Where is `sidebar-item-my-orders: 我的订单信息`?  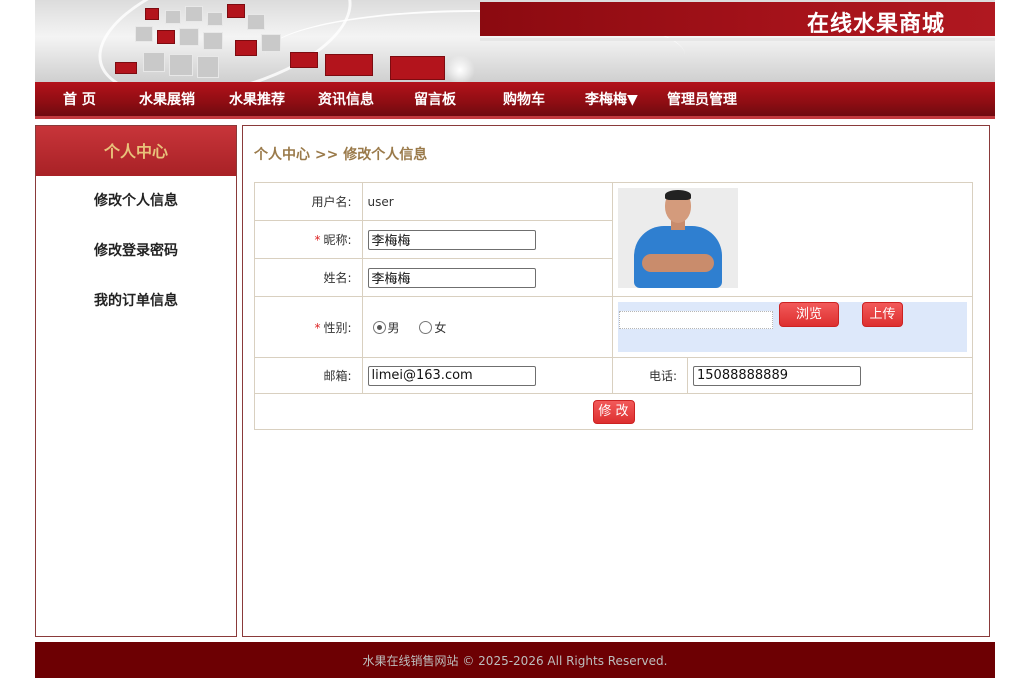 sidebar-item-my-orders: 我的订单信息 is located at coordinates (136, 301).